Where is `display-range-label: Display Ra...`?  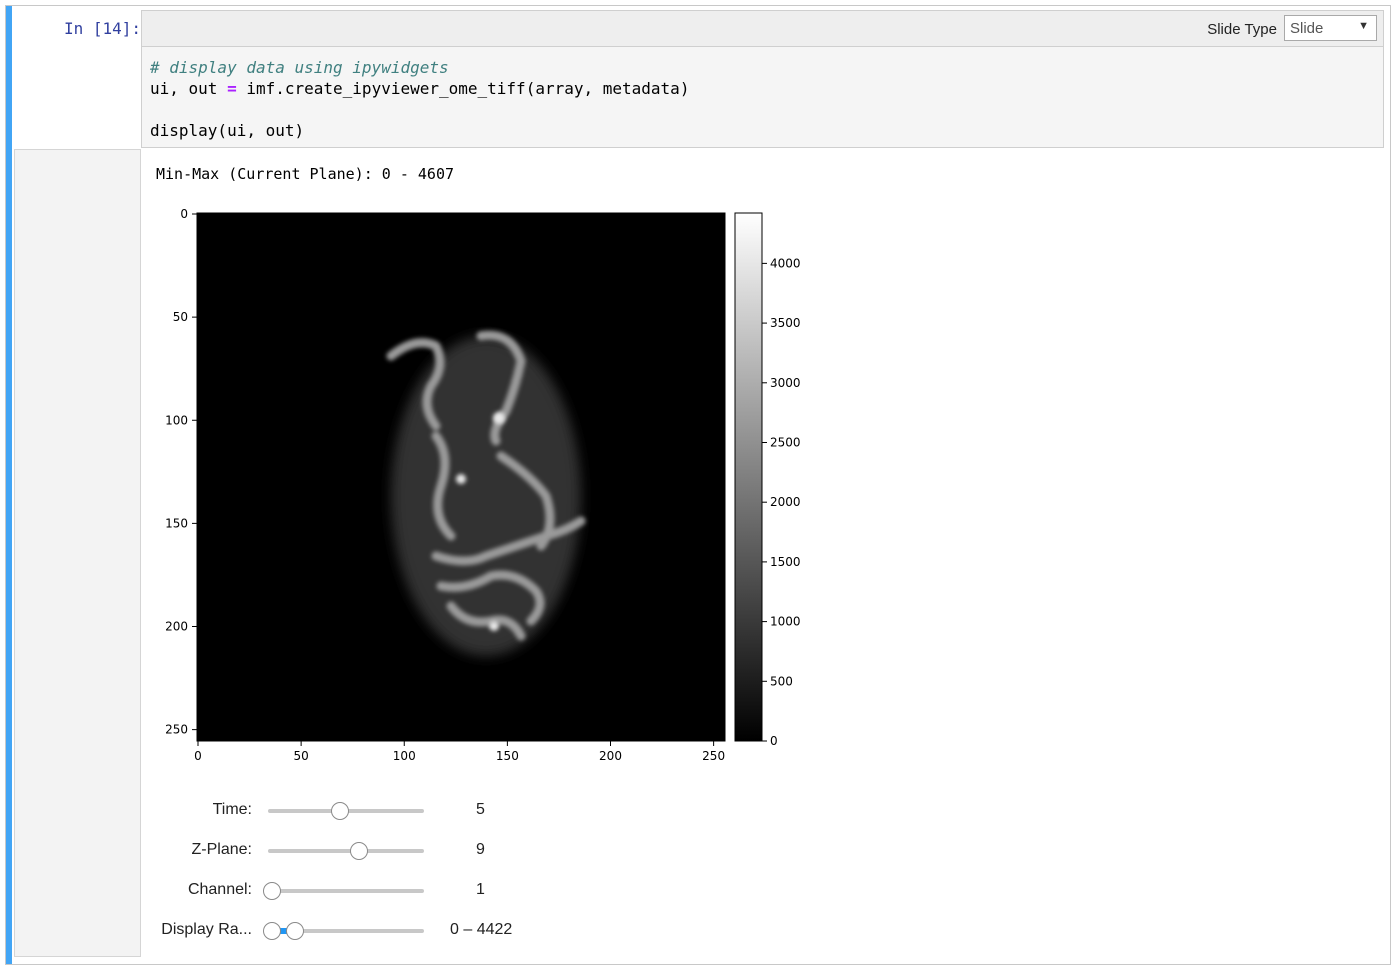 display-range-label: Display Ra... is located at coordinates (206, 929).